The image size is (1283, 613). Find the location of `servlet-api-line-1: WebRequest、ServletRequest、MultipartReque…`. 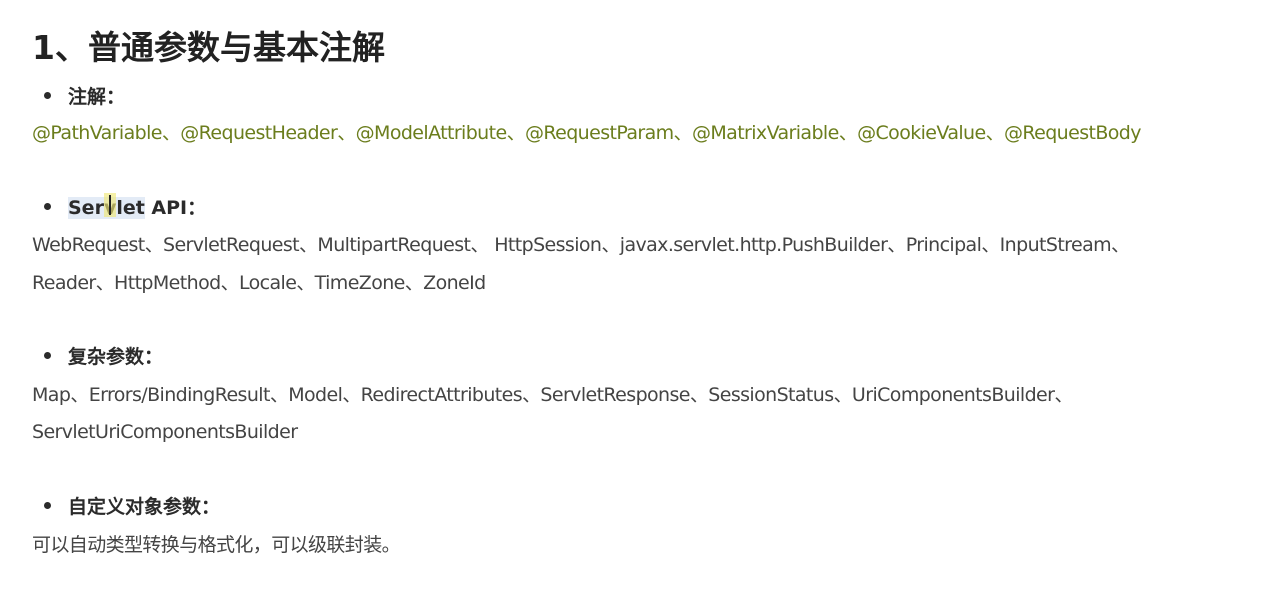

servlet-api-line-1: WebRequest、ServletRequest、MultipartReque… is located at coordinates (581, 245).